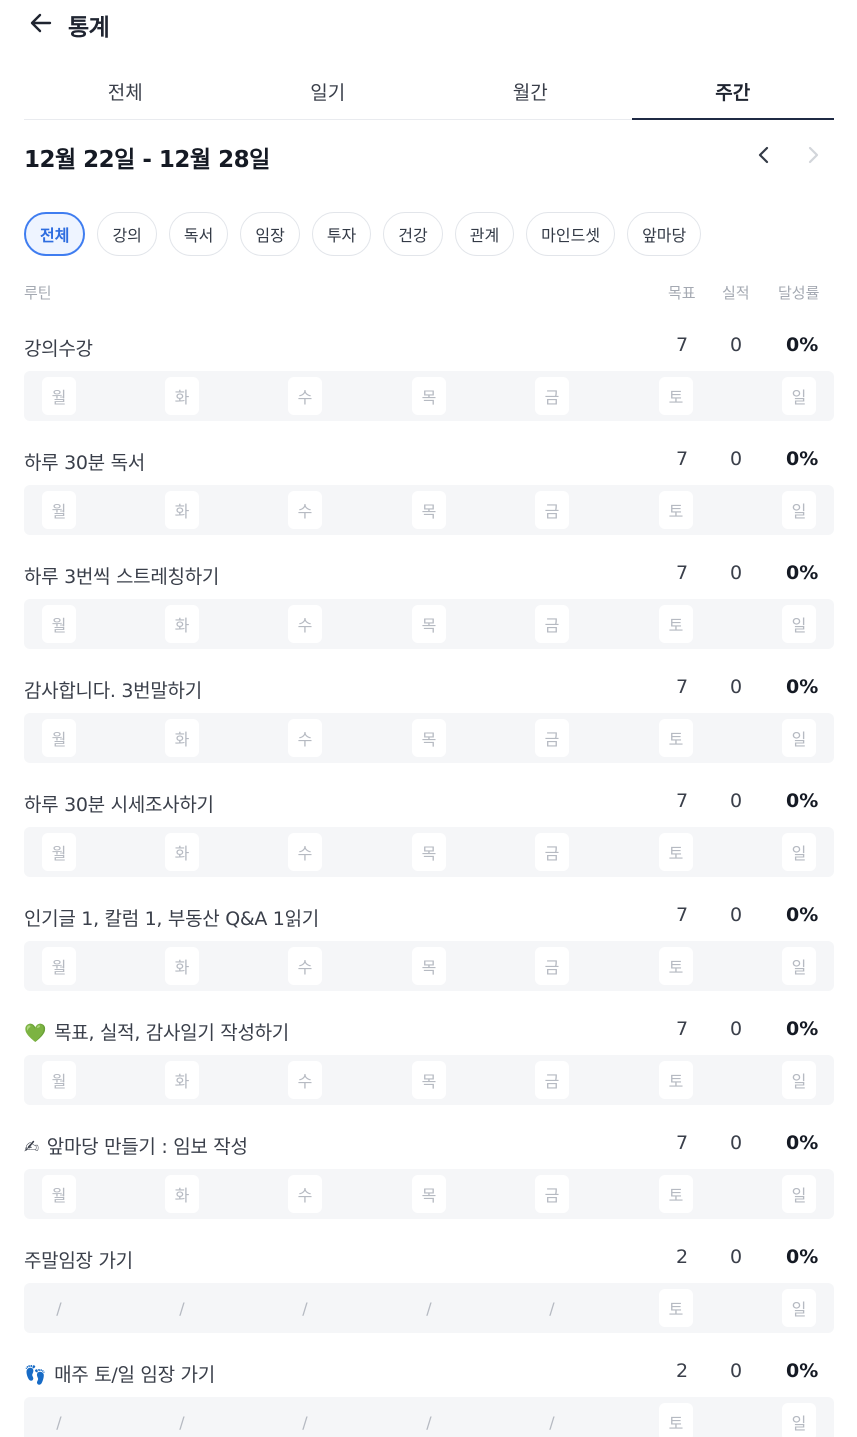 This screenshot has width=857, height=1437. What do you see at coordinates (58, 347) in the screenshot?
I see `routine-title: 강의수강` at bounding box center [58, 347].